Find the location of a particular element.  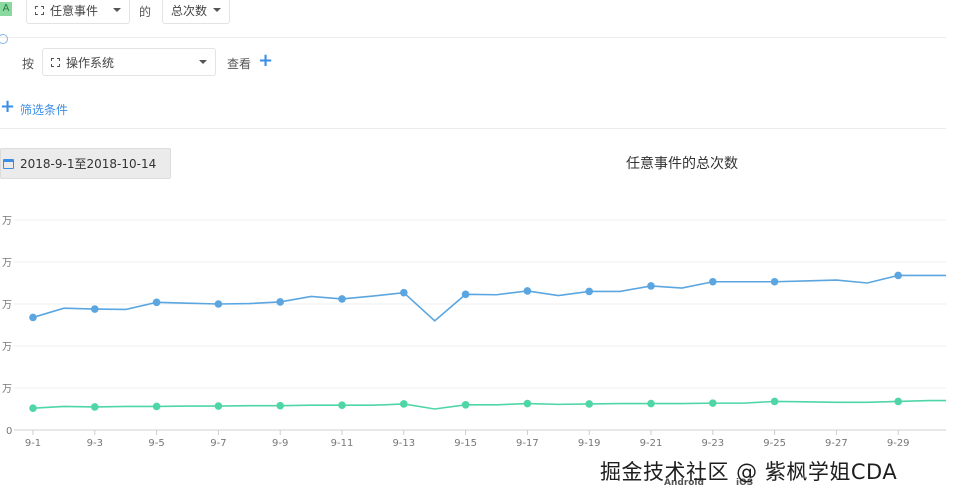

x-tick-label: 9-3 is located at coordinates (95, 443).